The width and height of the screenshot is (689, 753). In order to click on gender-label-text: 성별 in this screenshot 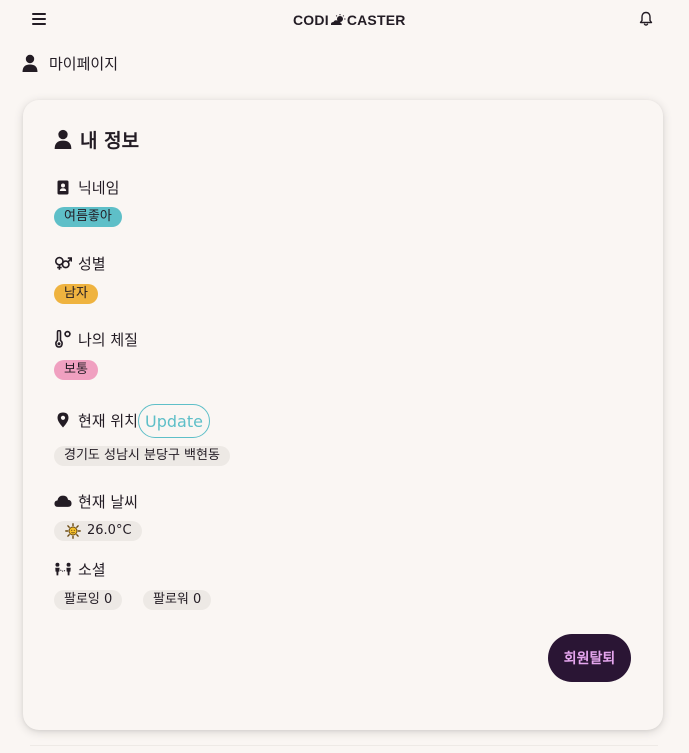, I will do `click(92, 263)`.